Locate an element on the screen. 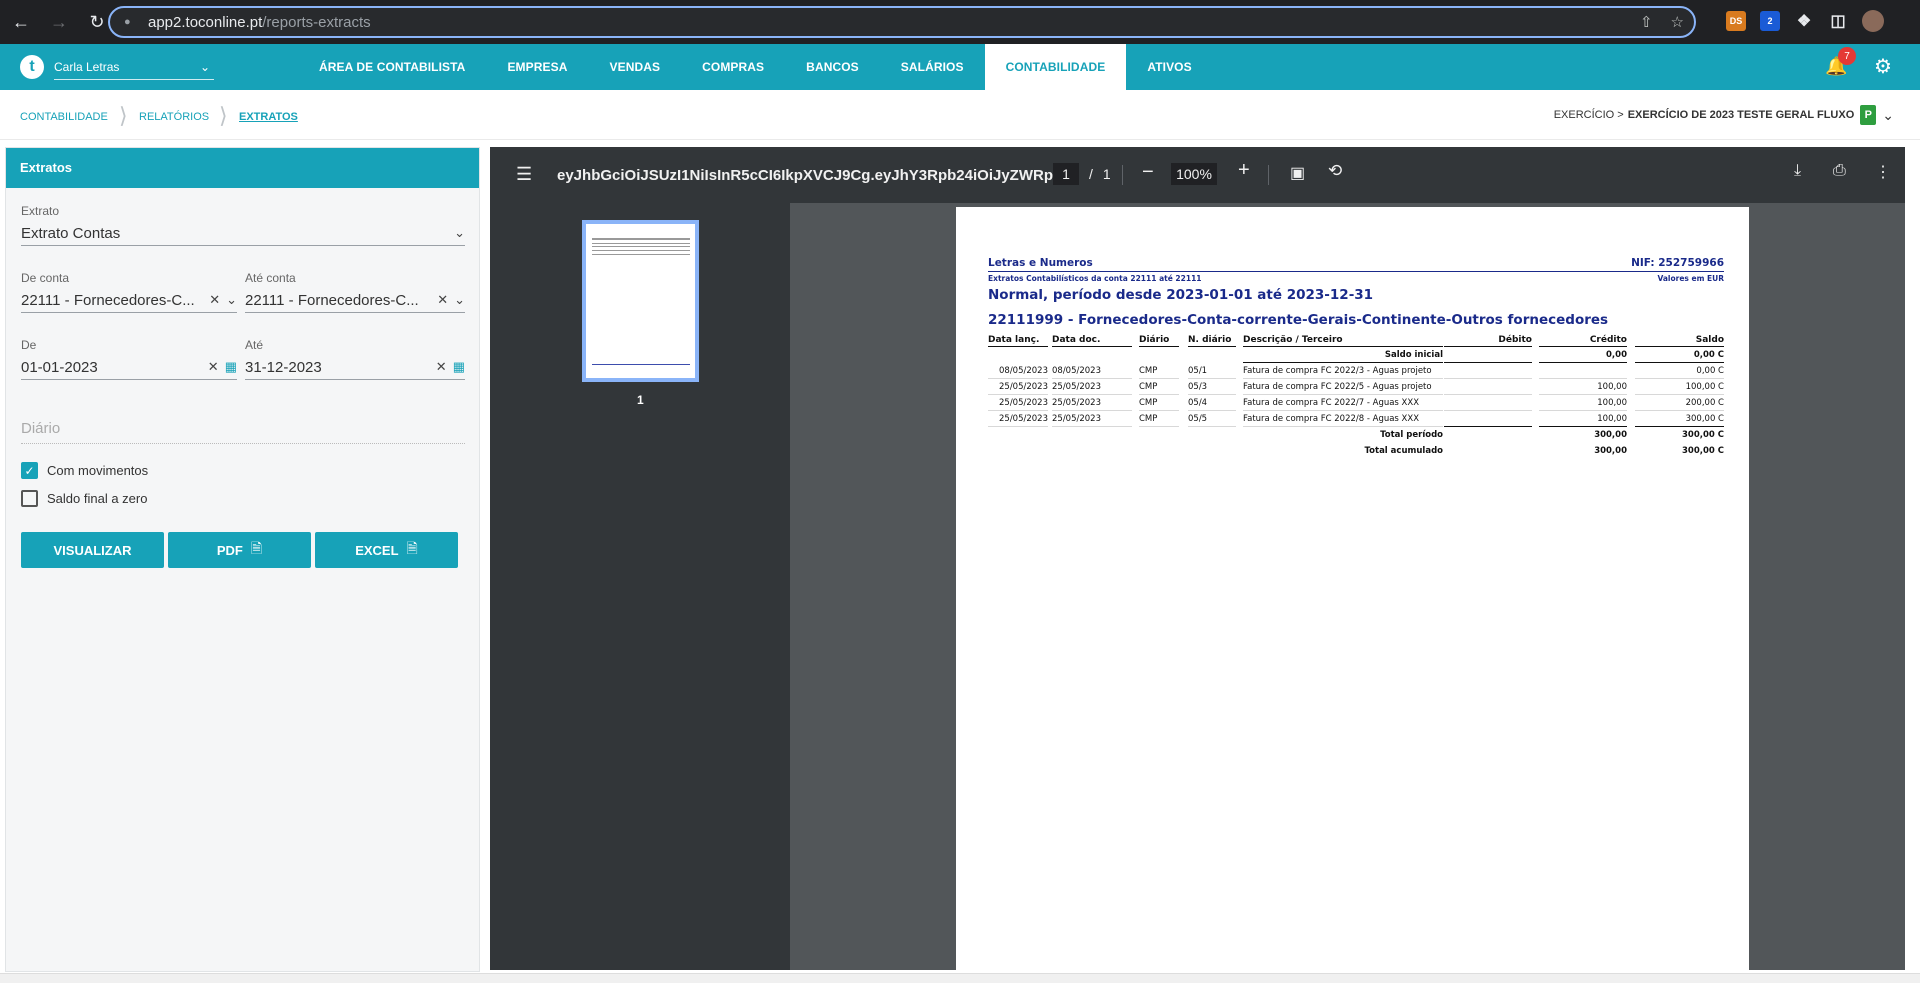 The height and width of the screenshot is (983, 1920). row-saldo: 300,00 C is located at coordinates (1679, 420).